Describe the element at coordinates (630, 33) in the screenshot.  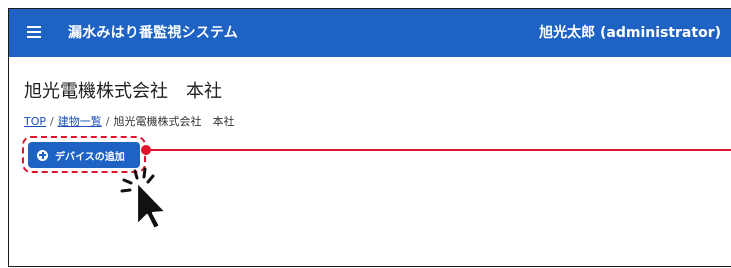
I see `user-menu: 旭光太郎 (administrator)` at that location.